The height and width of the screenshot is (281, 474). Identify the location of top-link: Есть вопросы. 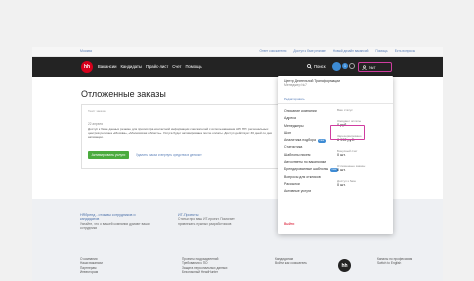
(405, 51).